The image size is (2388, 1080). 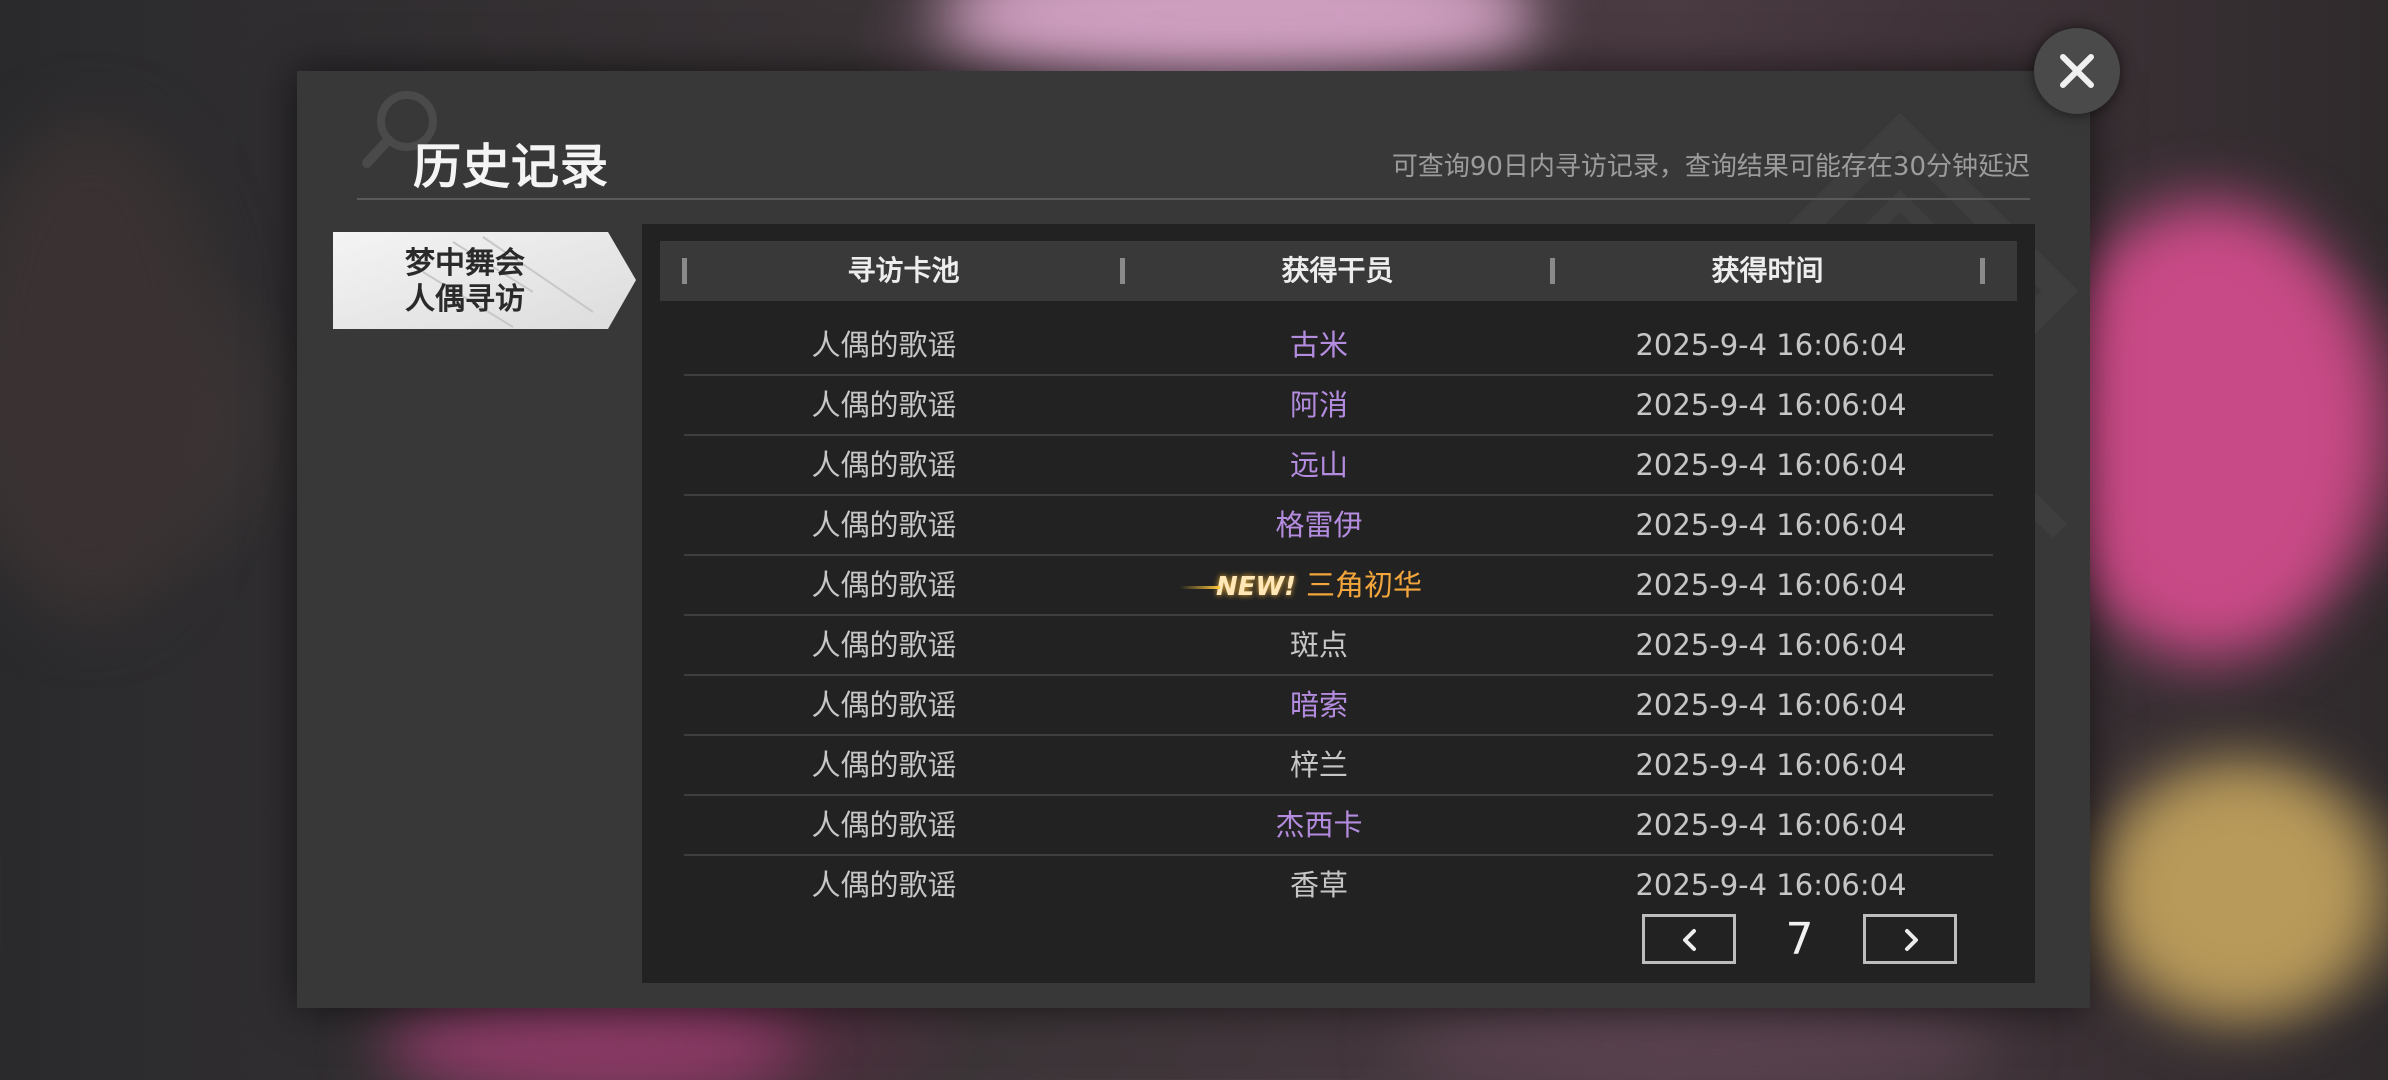 I want to click on operator-cell: 格雷伊, so click(x=1319, y=525).